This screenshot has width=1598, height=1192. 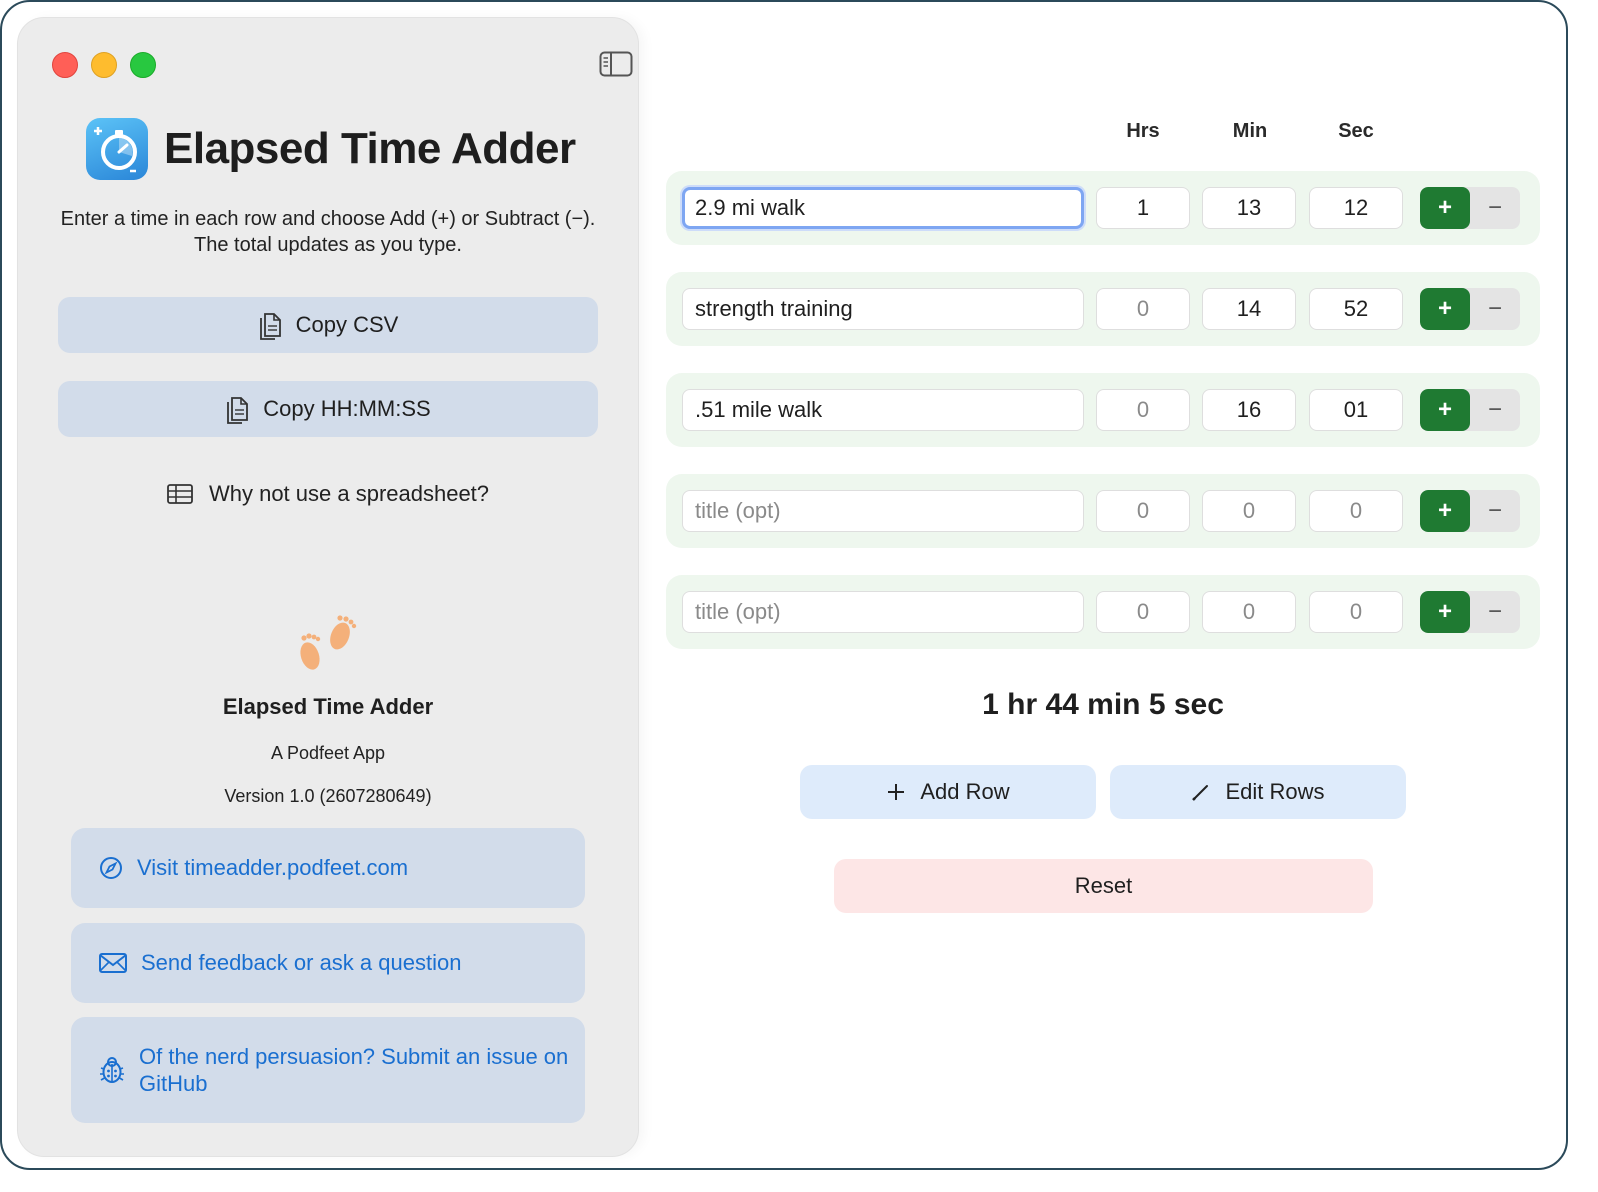 I want to click on copy-hhmmss-button: Copy HH:MM:SS, so click(x=328, y=409).